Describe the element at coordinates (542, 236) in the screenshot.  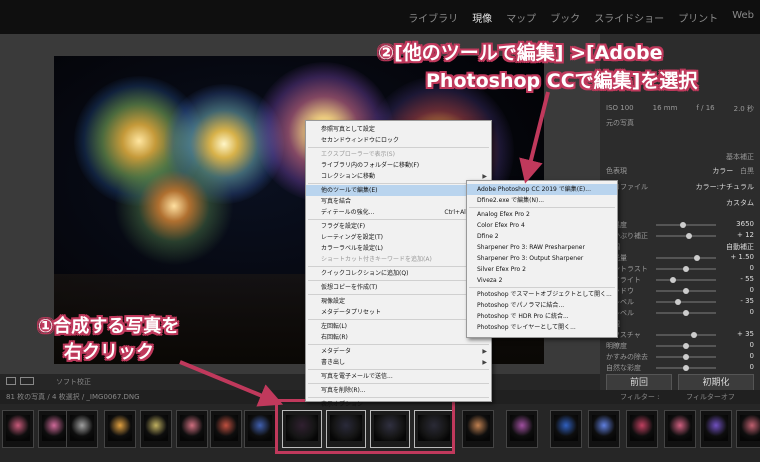
I see `submenu-item: Dfine 2` at that location.